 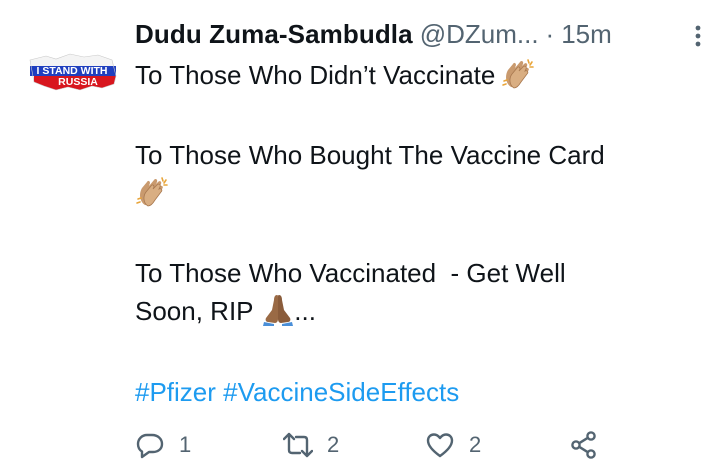 I want to click on tweet-header: Dudu Zuma-Sambudla @DZum... · 15m, so click(x=420, y=34).